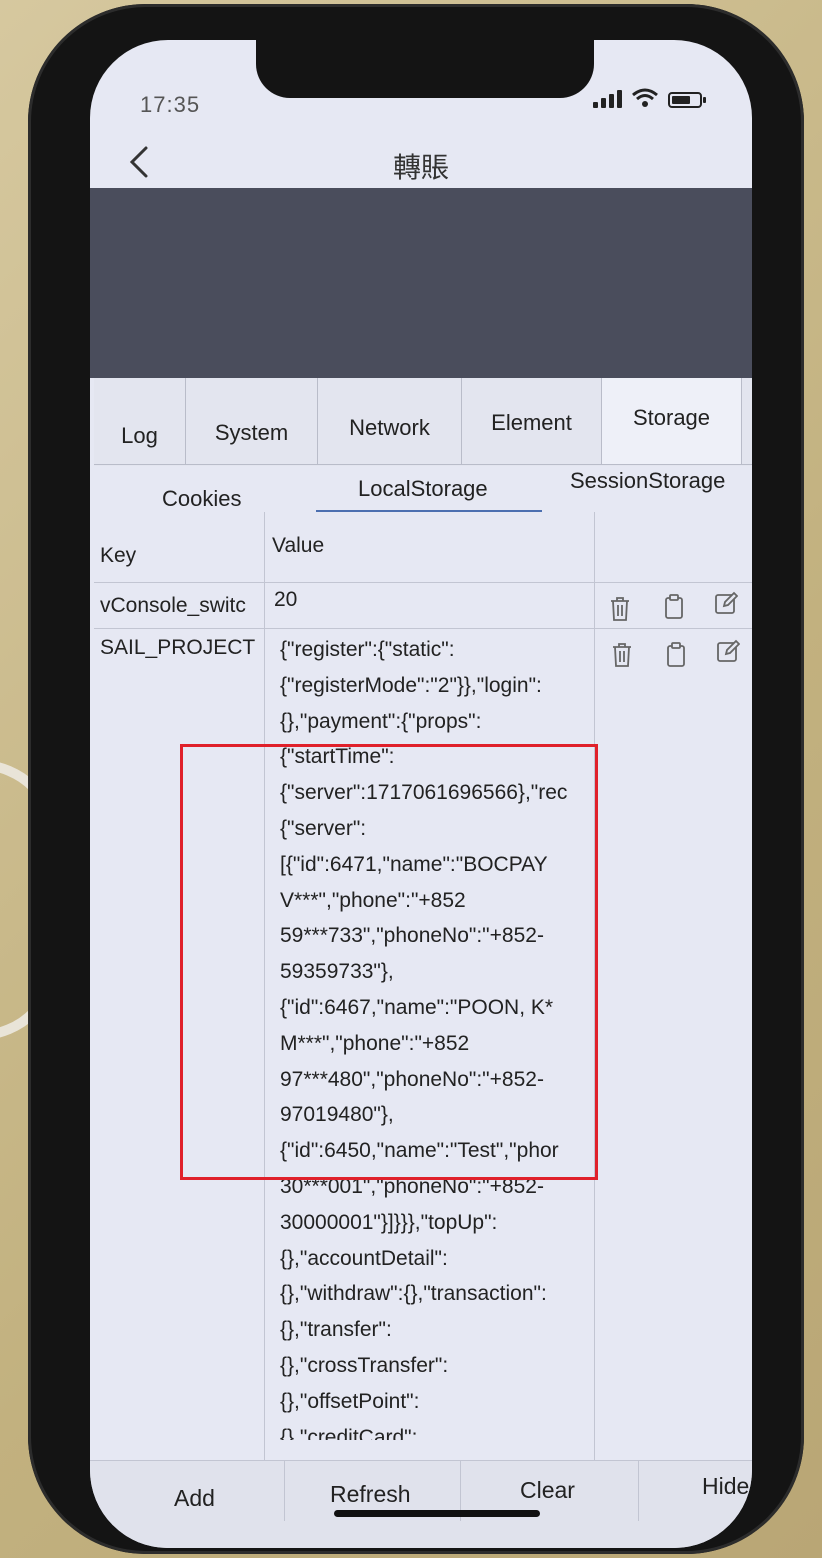 Image resolution: width=822 pixels, height=1558 pixels. What do you see at coordinates (547, 1490) in the screenshot?
I see `clear-button: Clear` at bounding box center [547, 1490].